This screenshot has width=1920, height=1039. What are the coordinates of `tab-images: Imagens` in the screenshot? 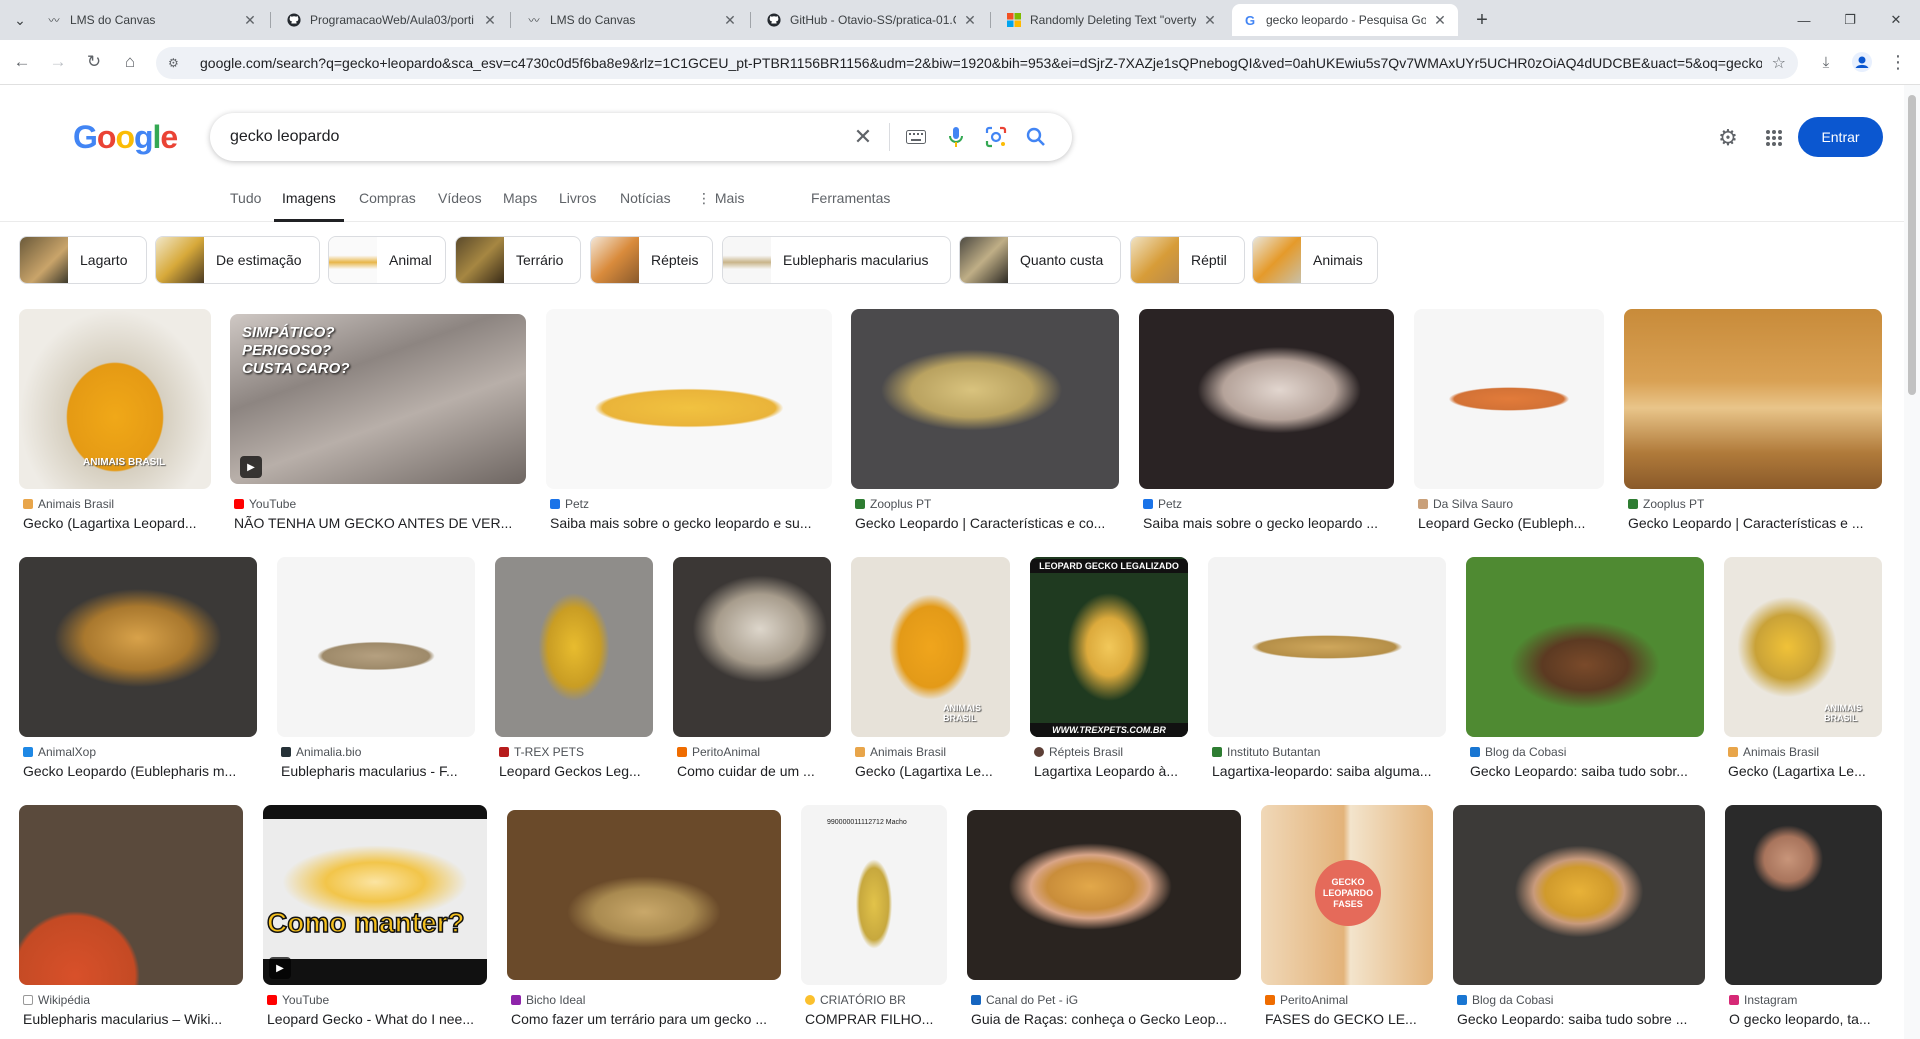 It's located at (309, 206).